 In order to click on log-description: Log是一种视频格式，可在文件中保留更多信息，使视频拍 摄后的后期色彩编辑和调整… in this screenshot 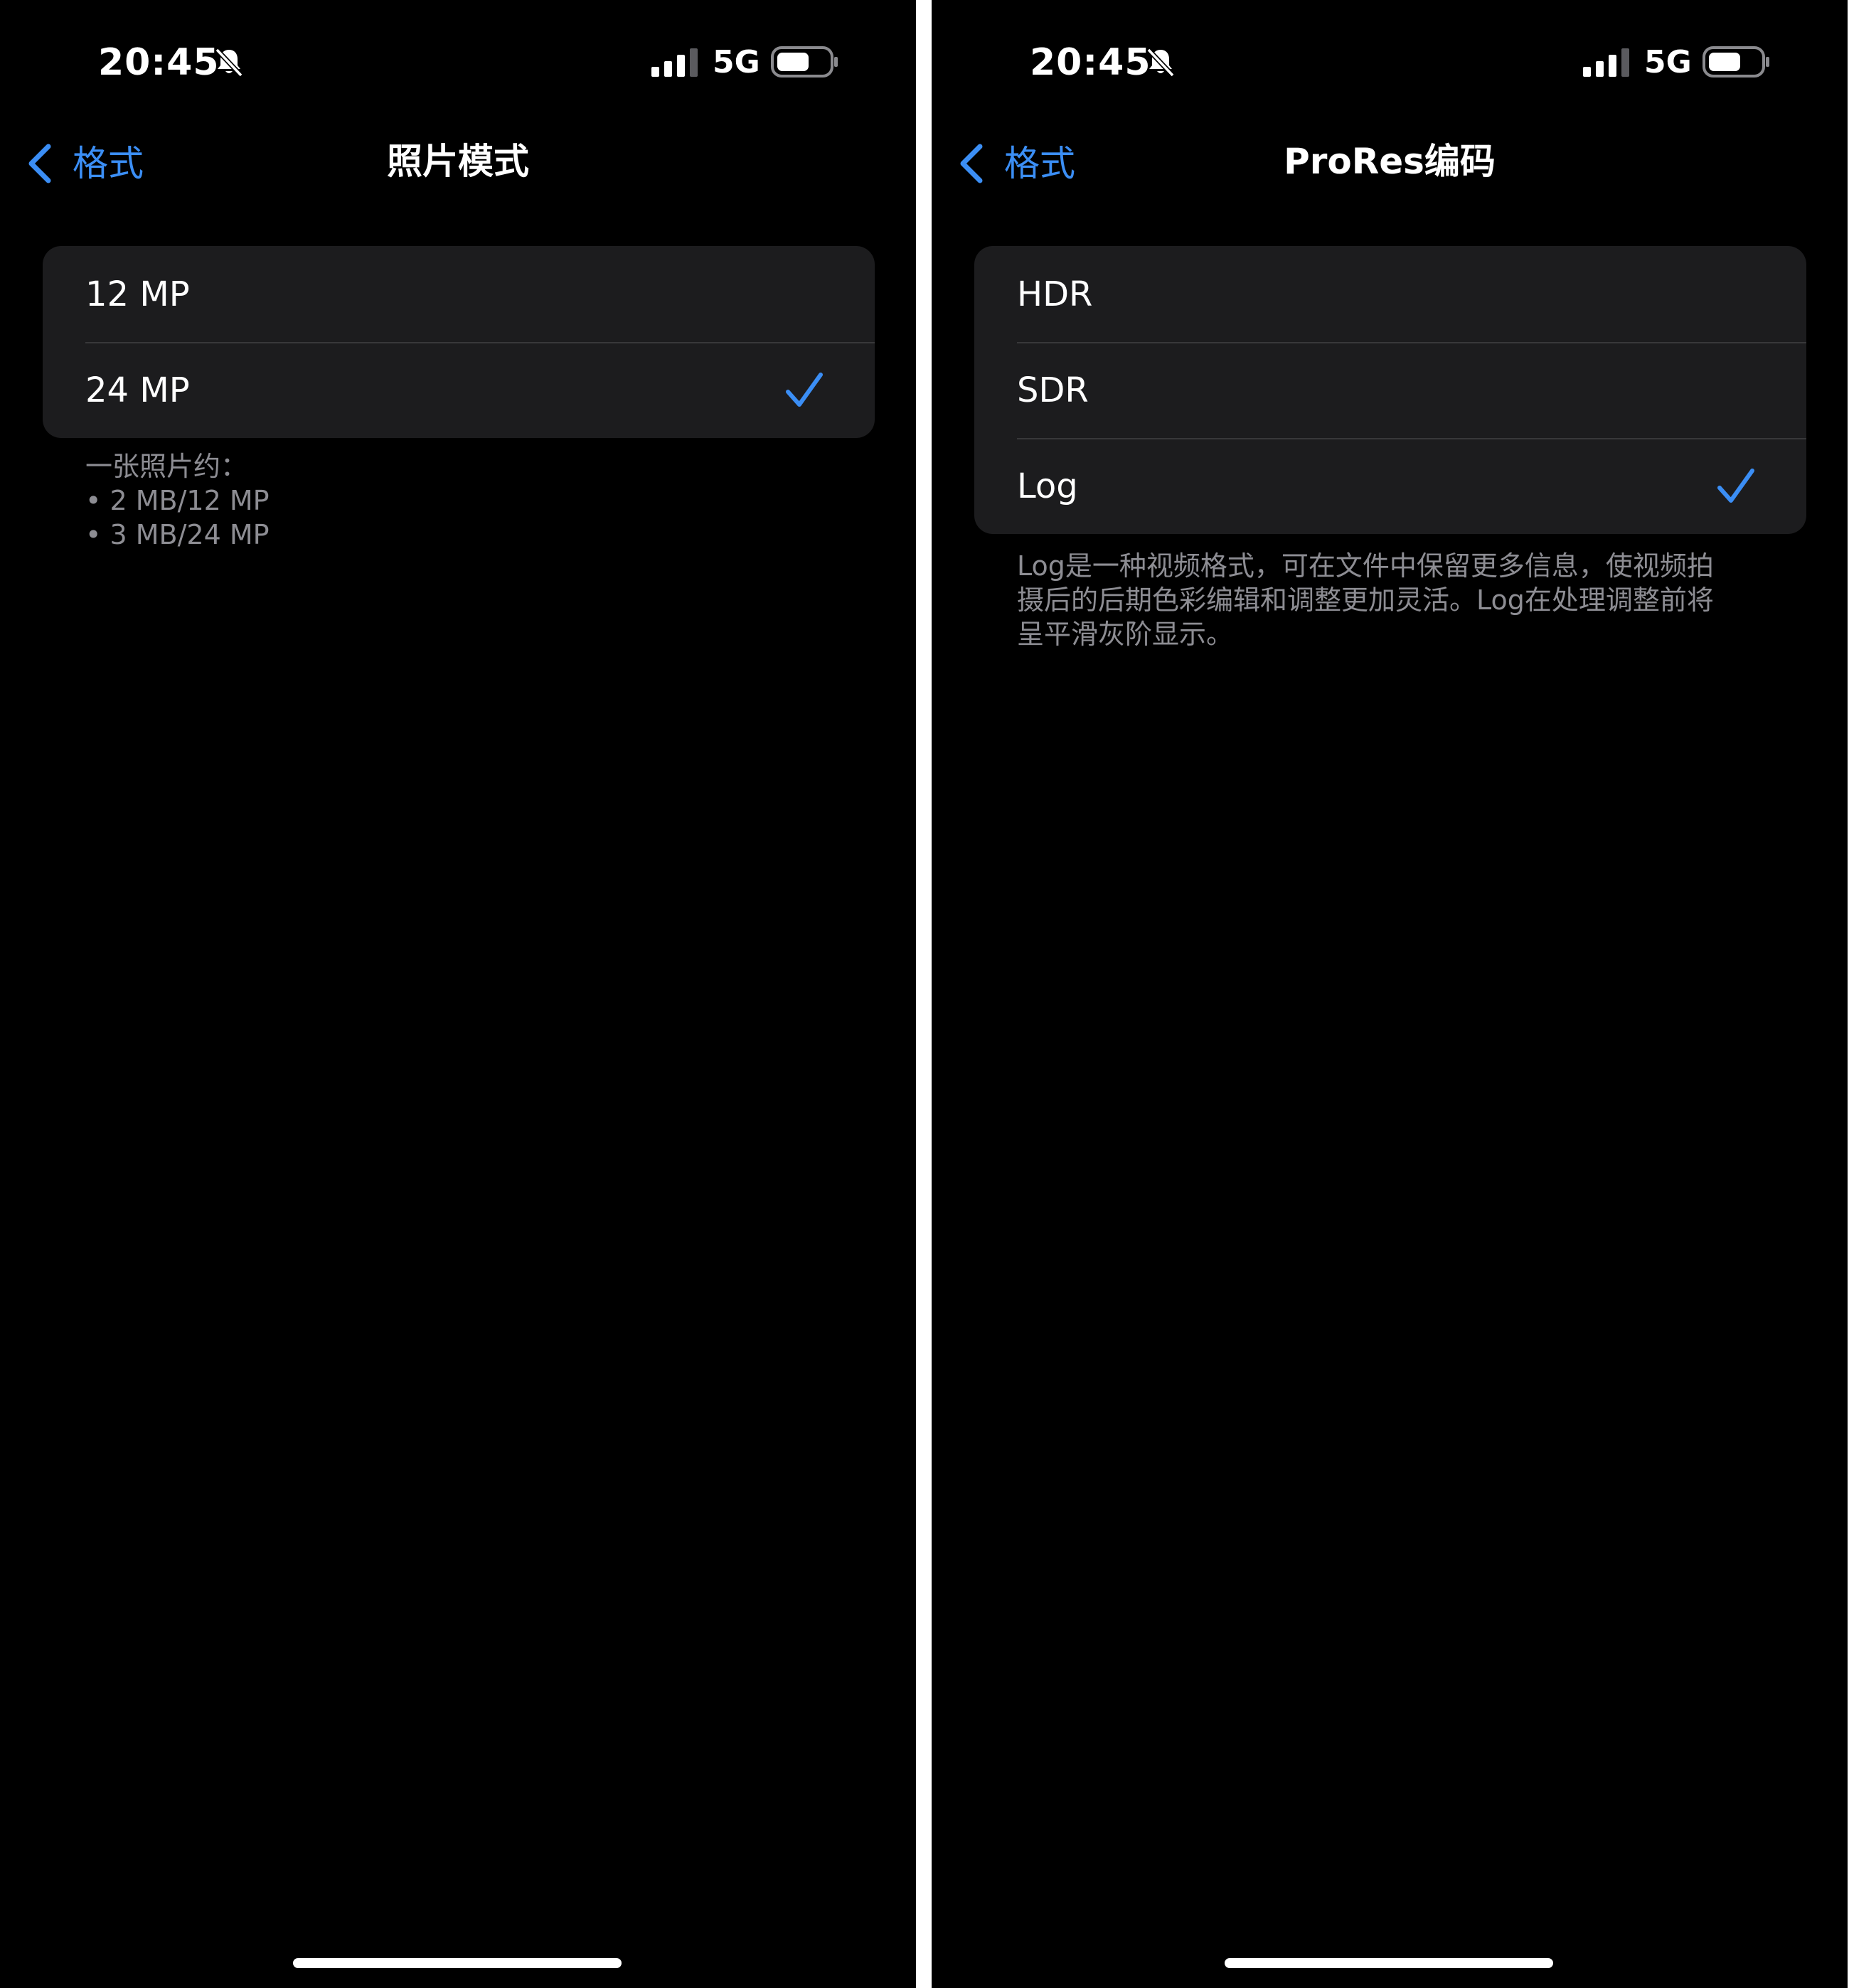, I will do `click(1387, 600)`.